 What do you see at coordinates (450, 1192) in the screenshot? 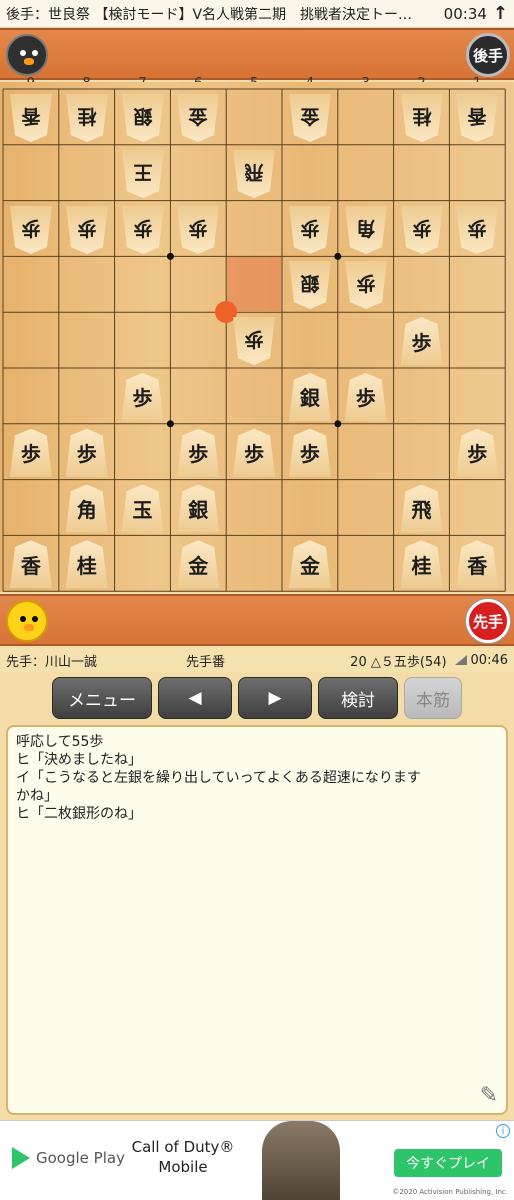
I see `ad-copyright: ©2020 Activision Publishing, Inc.` at bounding box center [450, 1192].